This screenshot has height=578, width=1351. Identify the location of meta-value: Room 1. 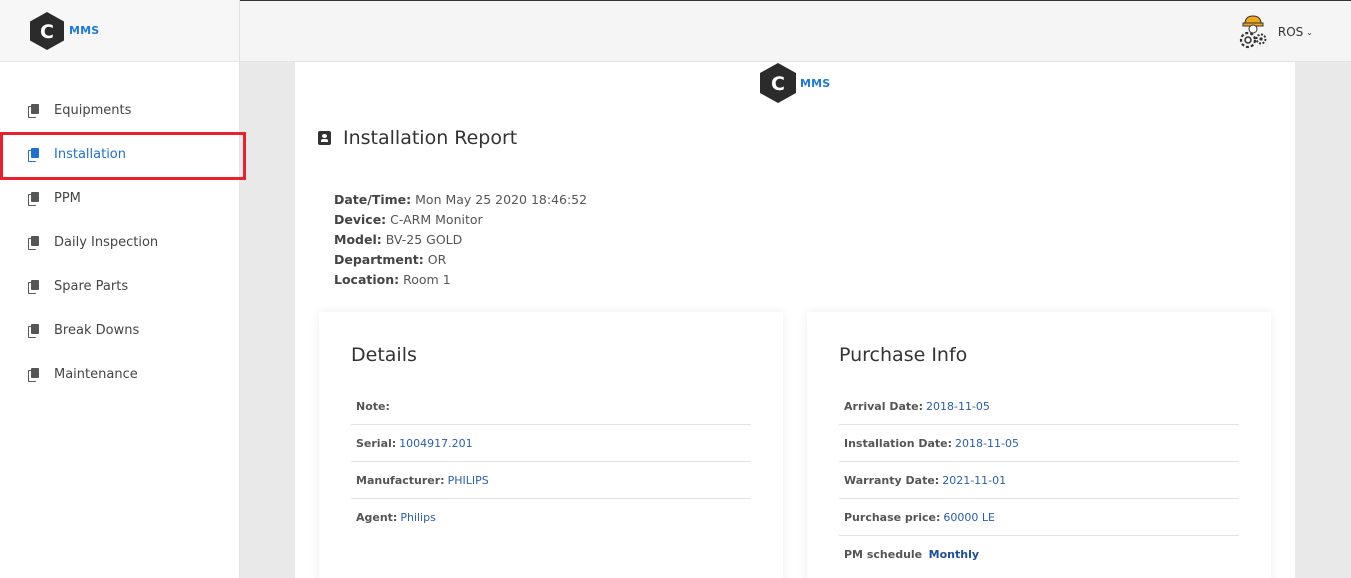
(427, 279).